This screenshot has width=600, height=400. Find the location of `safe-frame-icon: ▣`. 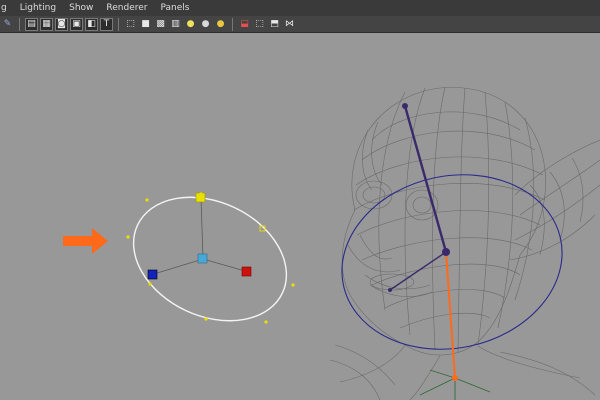

safe-frame-icon: ▣ is located at coordinates (76, 24).